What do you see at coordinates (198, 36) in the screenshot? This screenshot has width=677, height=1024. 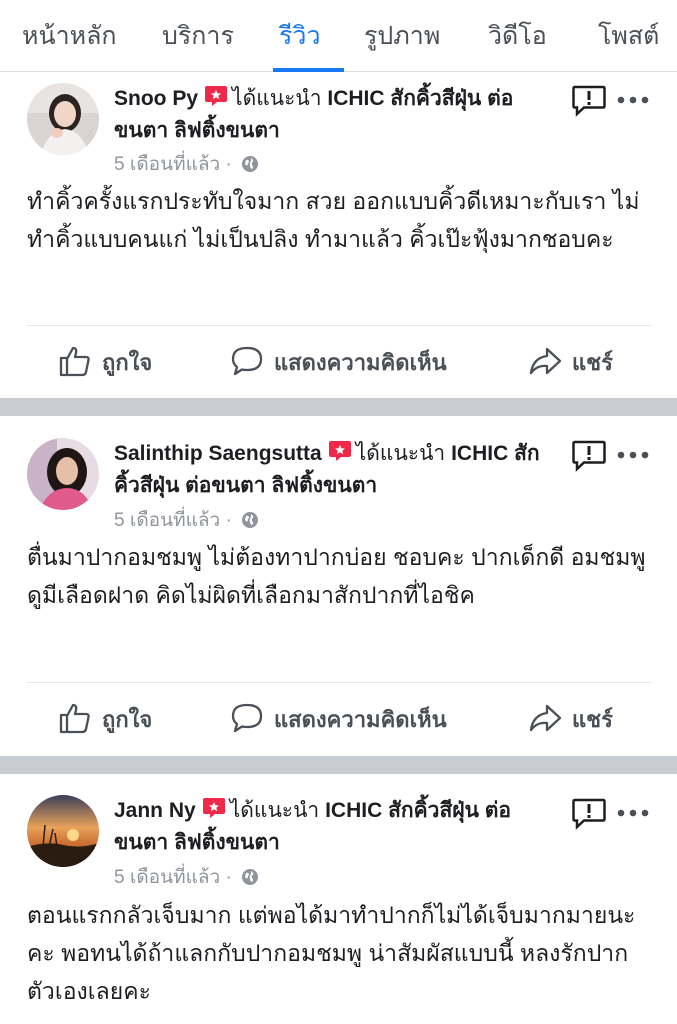 I see `tab-services: บริการ` at bounding box center [198, 36].